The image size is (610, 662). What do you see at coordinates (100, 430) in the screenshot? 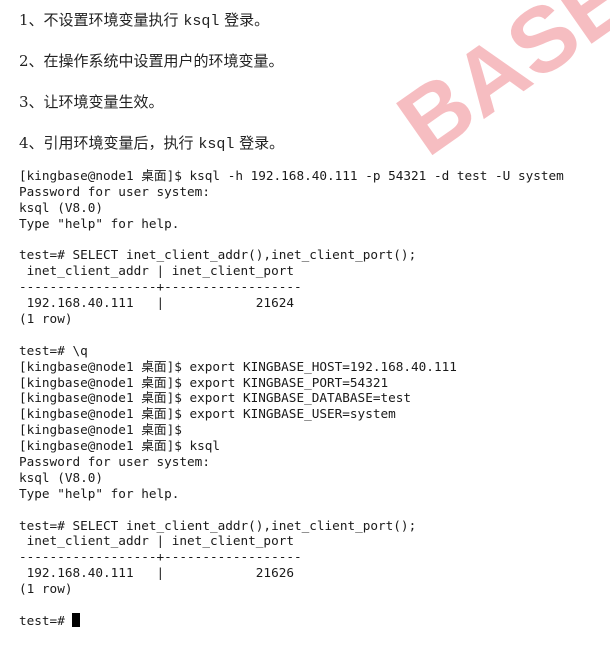
I see `terminal-line: [kingbase@node1 桌面]$` at bounding box center [100, 430].